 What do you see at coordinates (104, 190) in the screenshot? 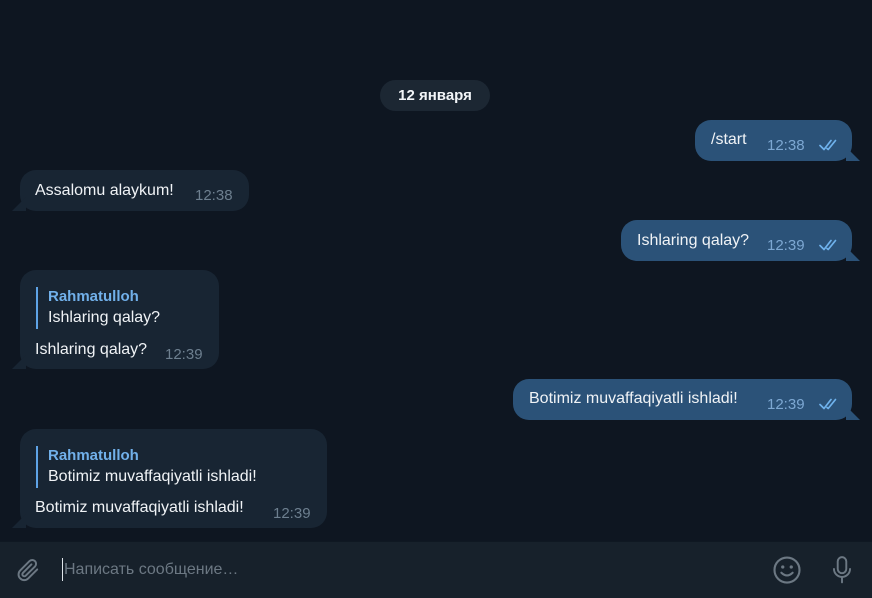
I see `message-text: Assalomu alaykum!` at bounding box center [104, 190].